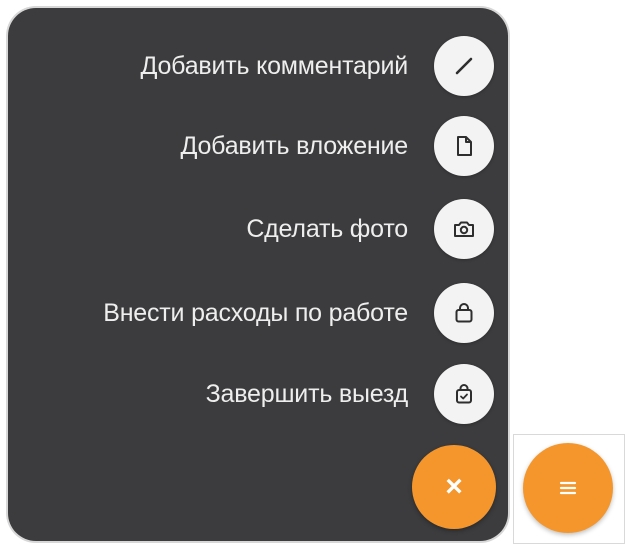 Image resolution: width=628 pixels, height=547 pixels. I want to click on bag-icon, so click(464, 313).